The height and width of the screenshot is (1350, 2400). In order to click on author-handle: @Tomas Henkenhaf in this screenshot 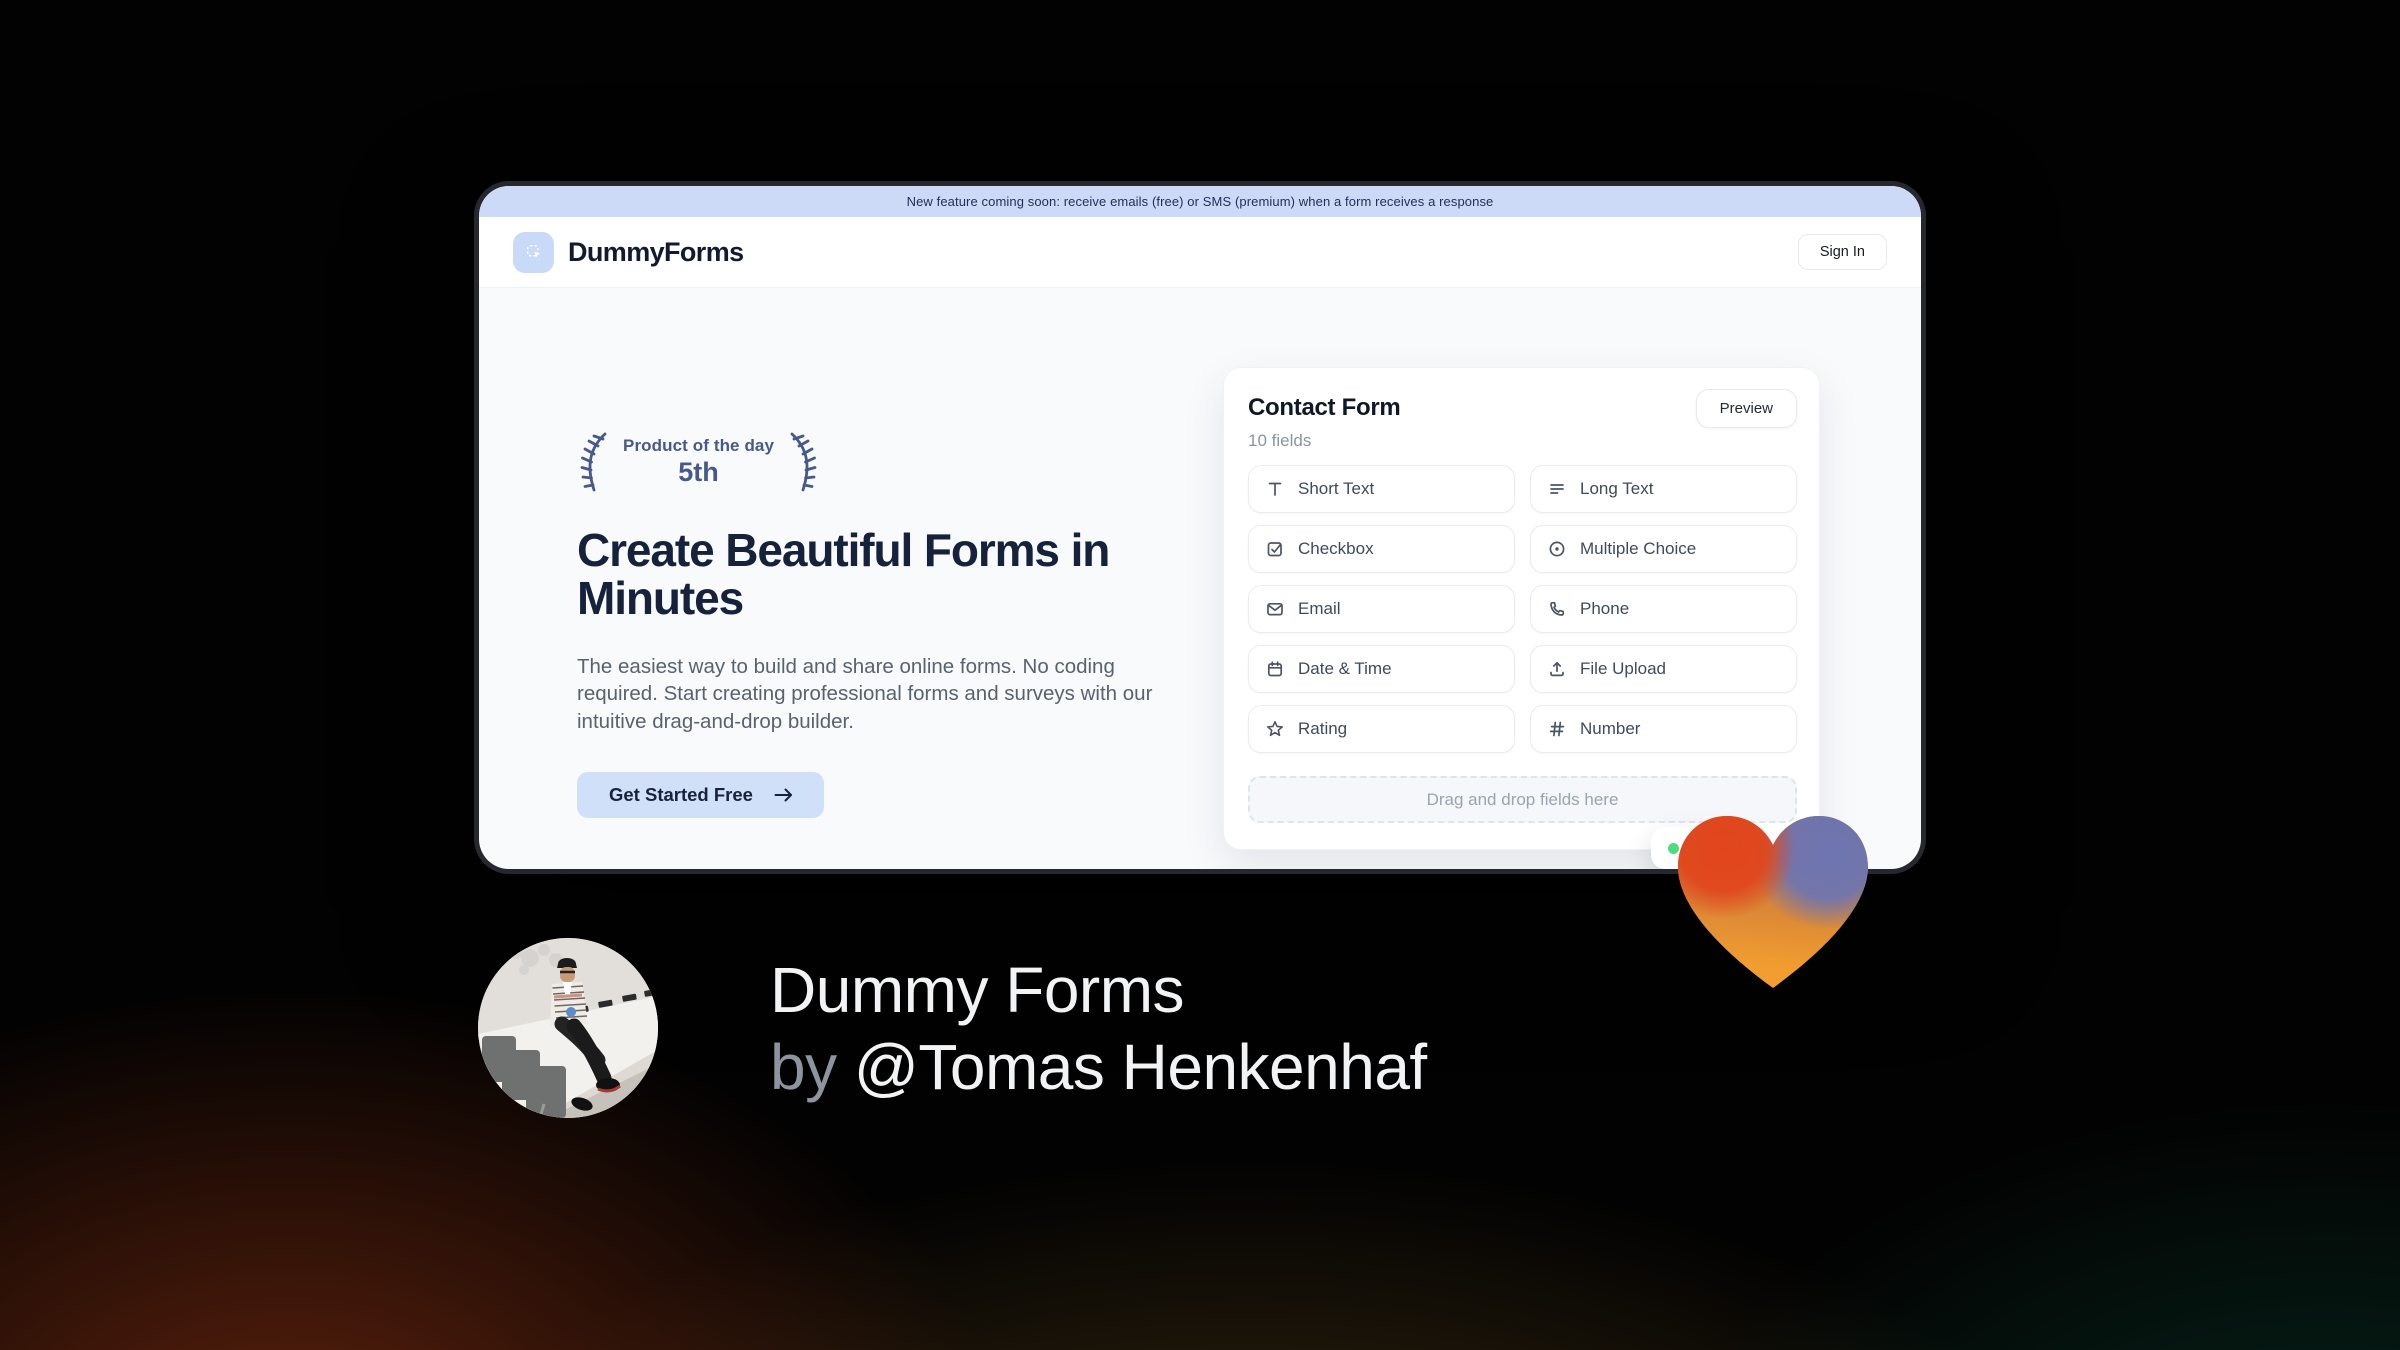, I will do `click(1140, 1067)`.